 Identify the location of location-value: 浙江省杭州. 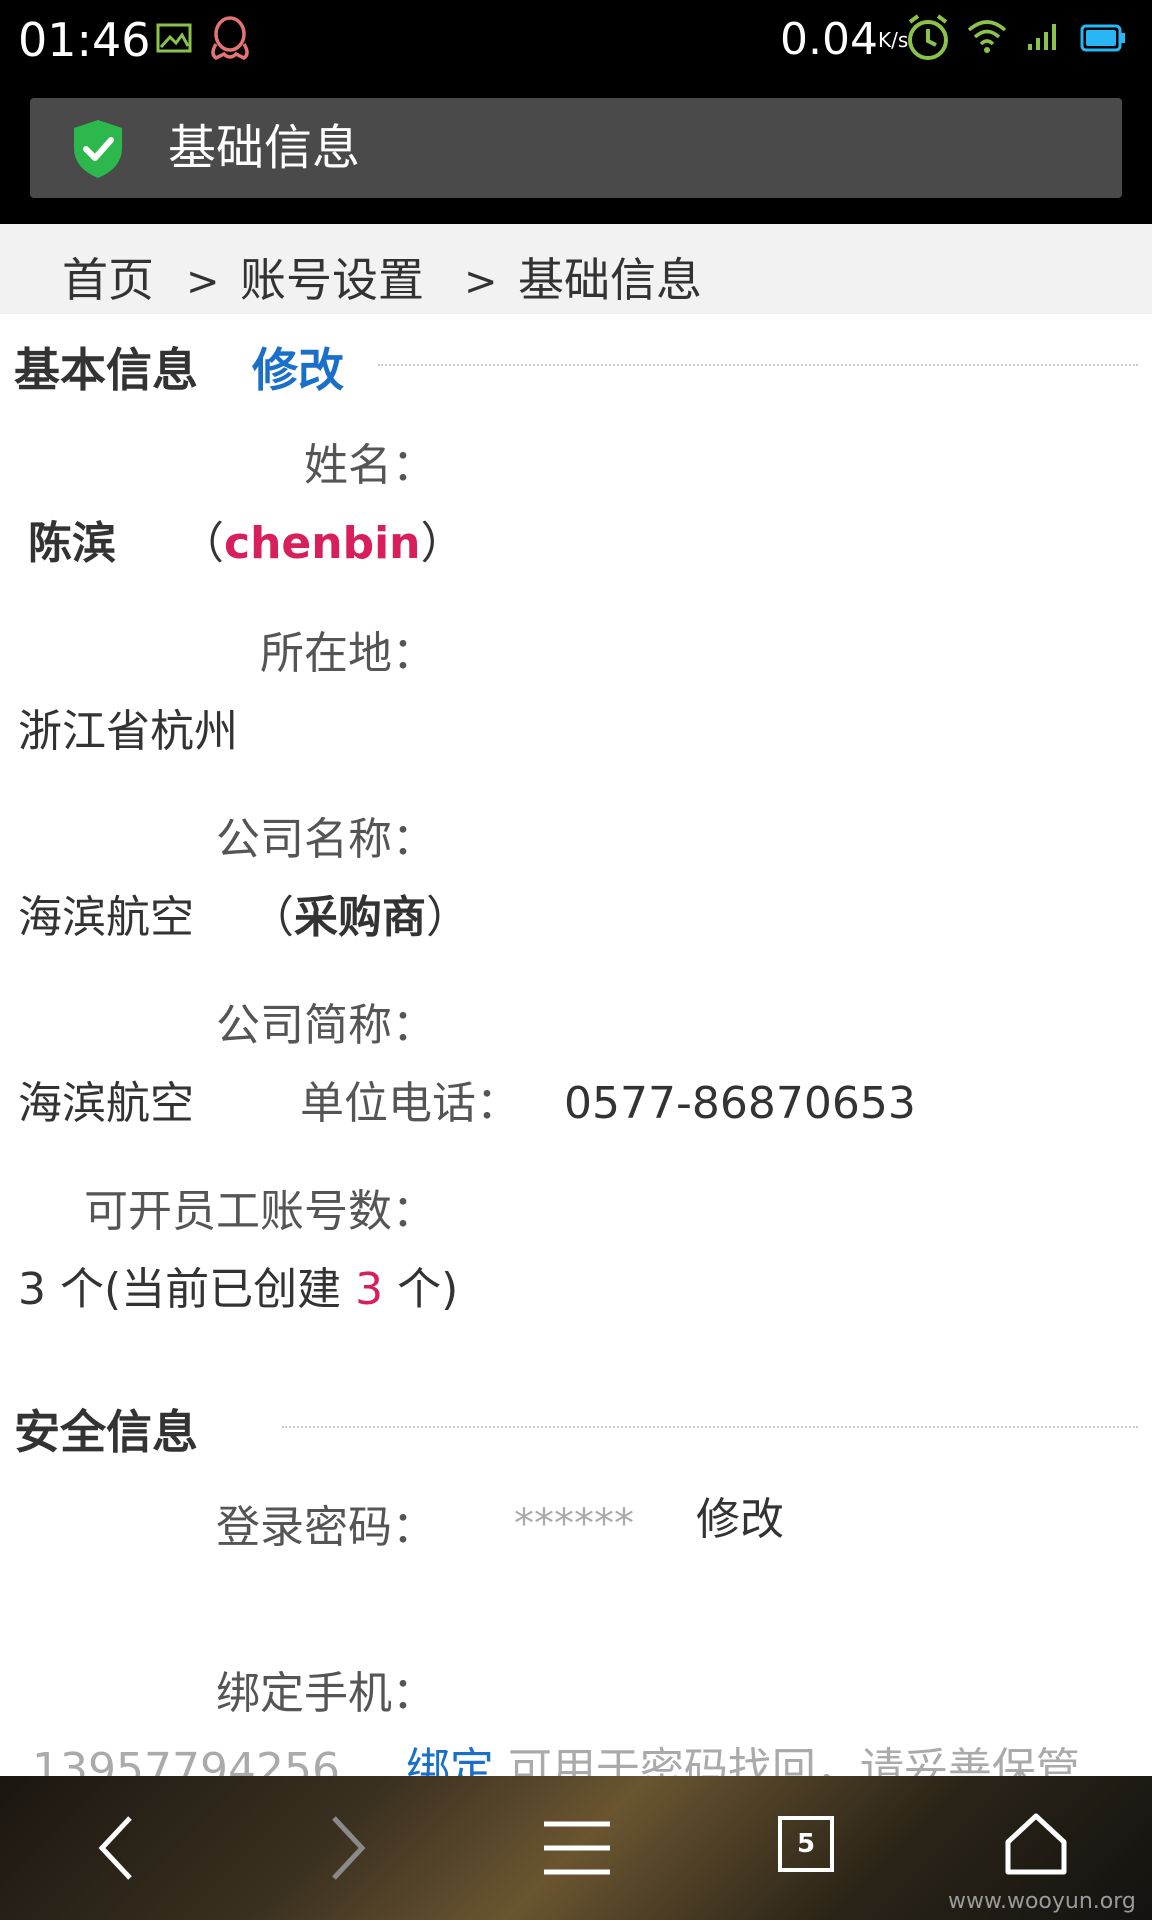
(128, 731).